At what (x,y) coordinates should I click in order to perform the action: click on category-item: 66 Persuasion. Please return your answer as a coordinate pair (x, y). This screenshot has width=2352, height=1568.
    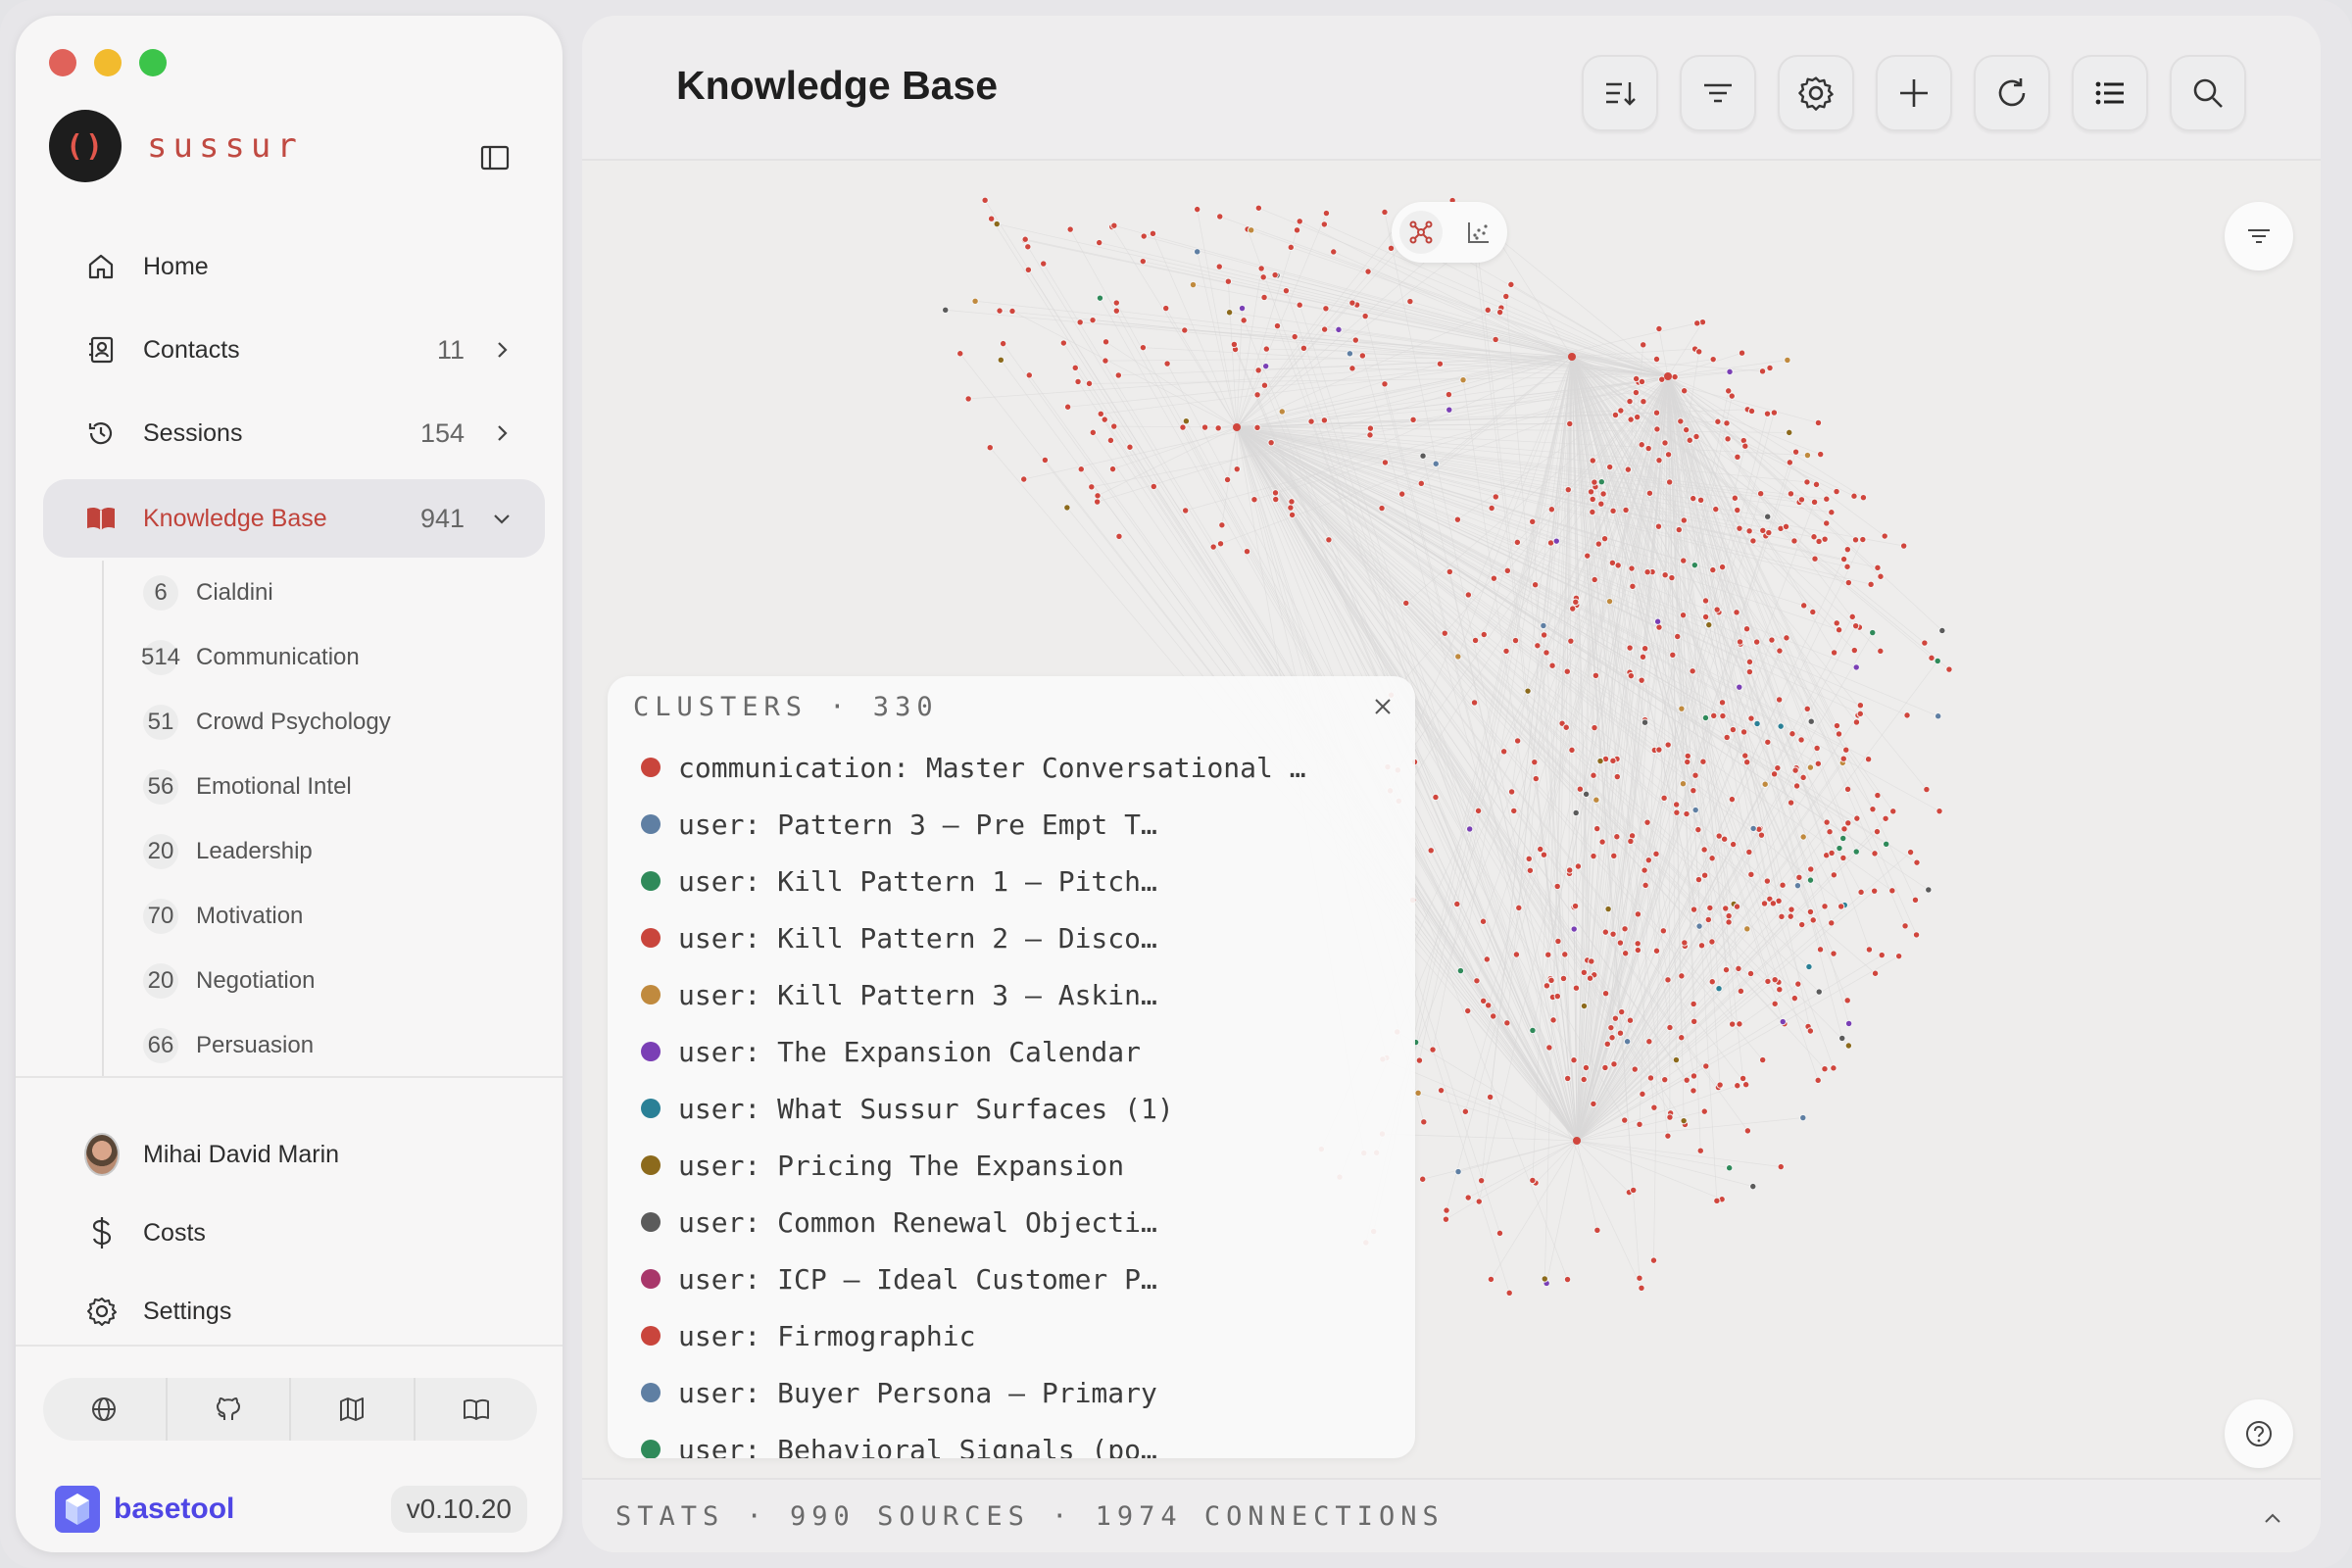
    Looking at the image, I should click on (324, 1045).